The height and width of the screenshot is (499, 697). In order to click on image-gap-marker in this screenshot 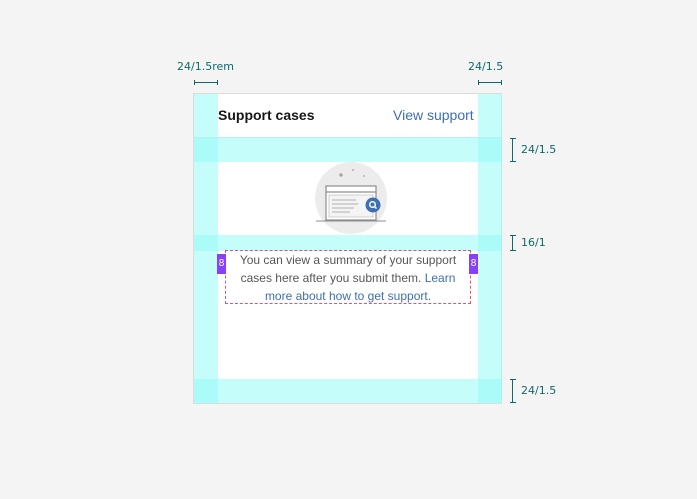, I will do `click(513, 243)`.